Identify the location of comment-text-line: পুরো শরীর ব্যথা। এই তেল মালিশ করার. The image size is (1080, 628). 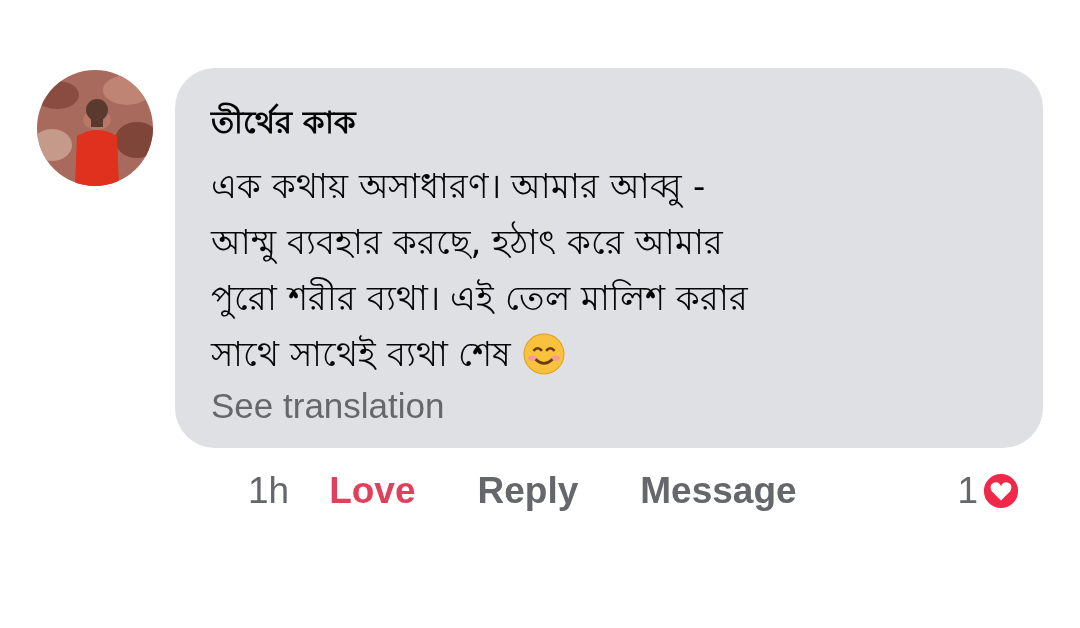
(479, 298).